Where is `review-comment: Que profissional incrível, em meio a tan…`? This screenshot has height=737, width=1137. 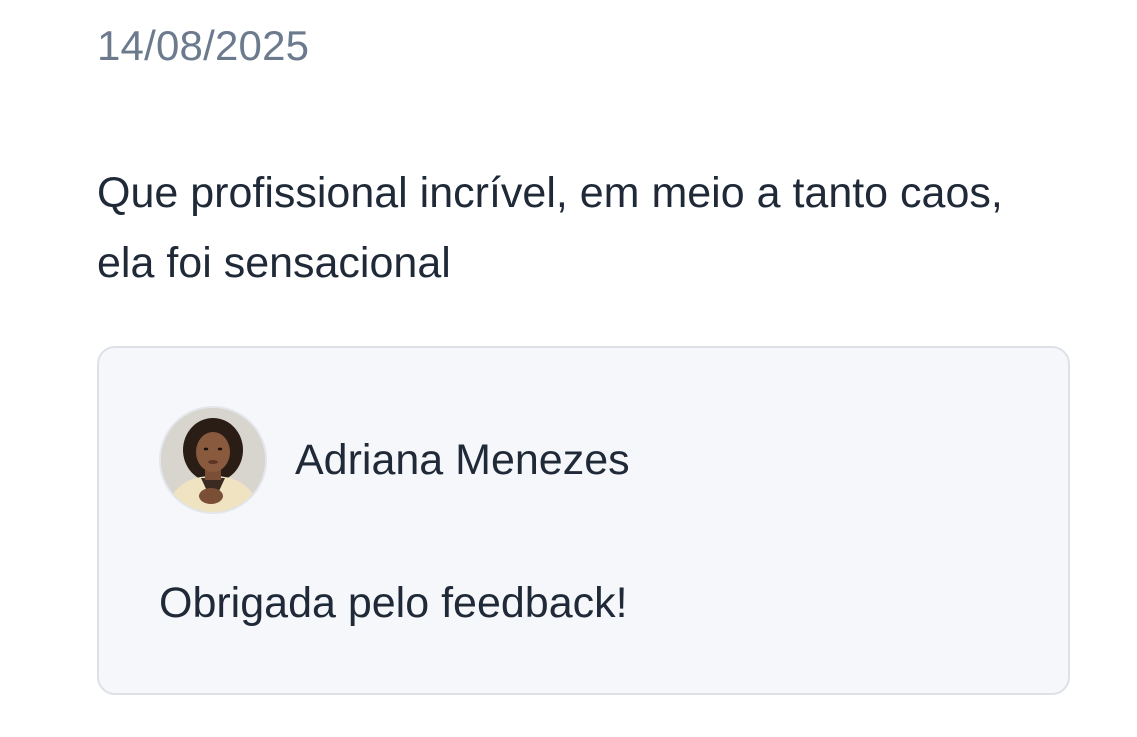 review-comment: Que profissional incrível, em meio a tan… is located at coordinates (550, 228).